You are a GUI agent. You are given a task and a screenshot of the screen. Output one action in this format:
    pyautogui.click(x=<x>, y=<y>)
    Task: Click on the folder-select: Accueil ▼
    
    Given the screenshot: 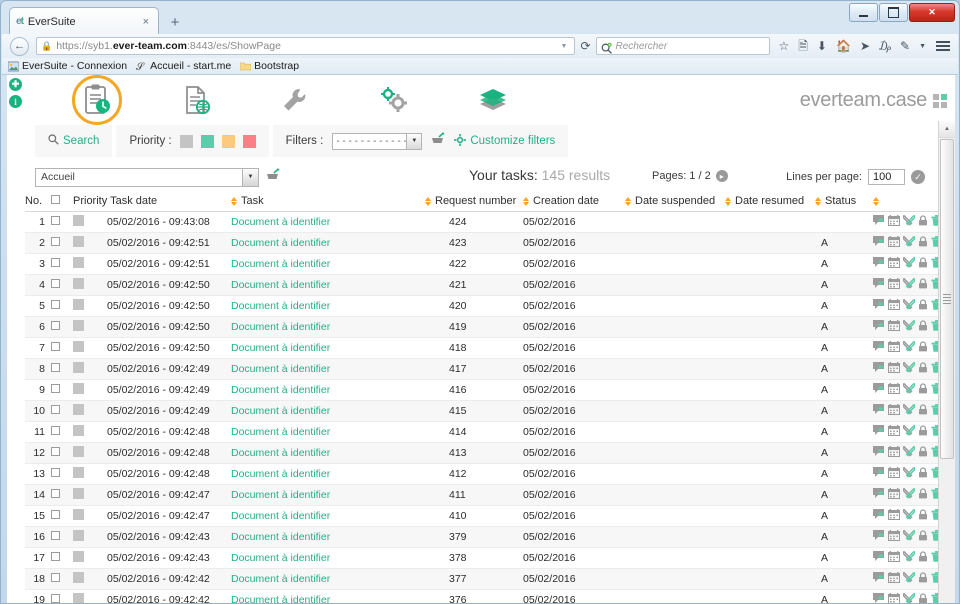 What is the action you would take?
    pyautogui.click(x=147, y=177)
    